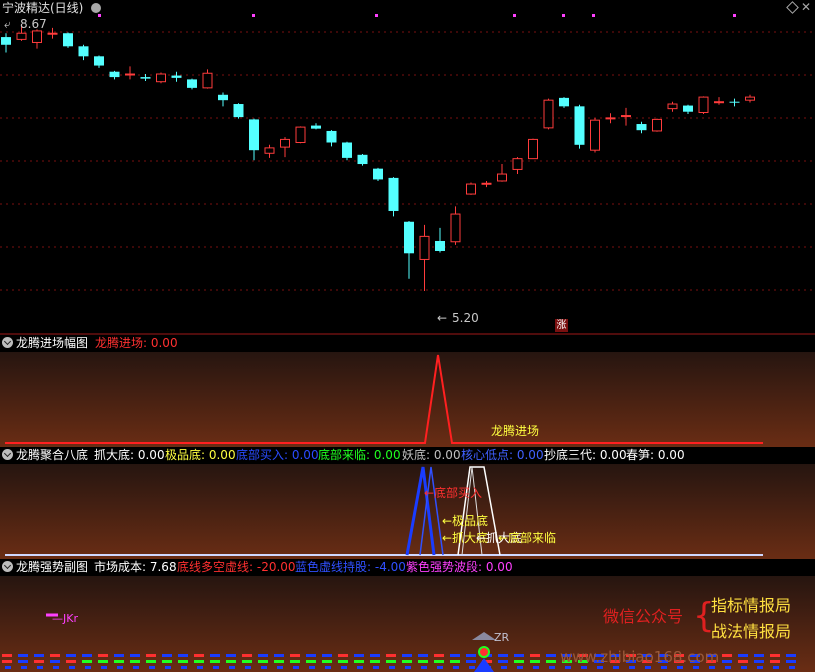  Describe the element at coordinates (806, 7) in the screenshot. I see `close-icon: ✕` at that location.